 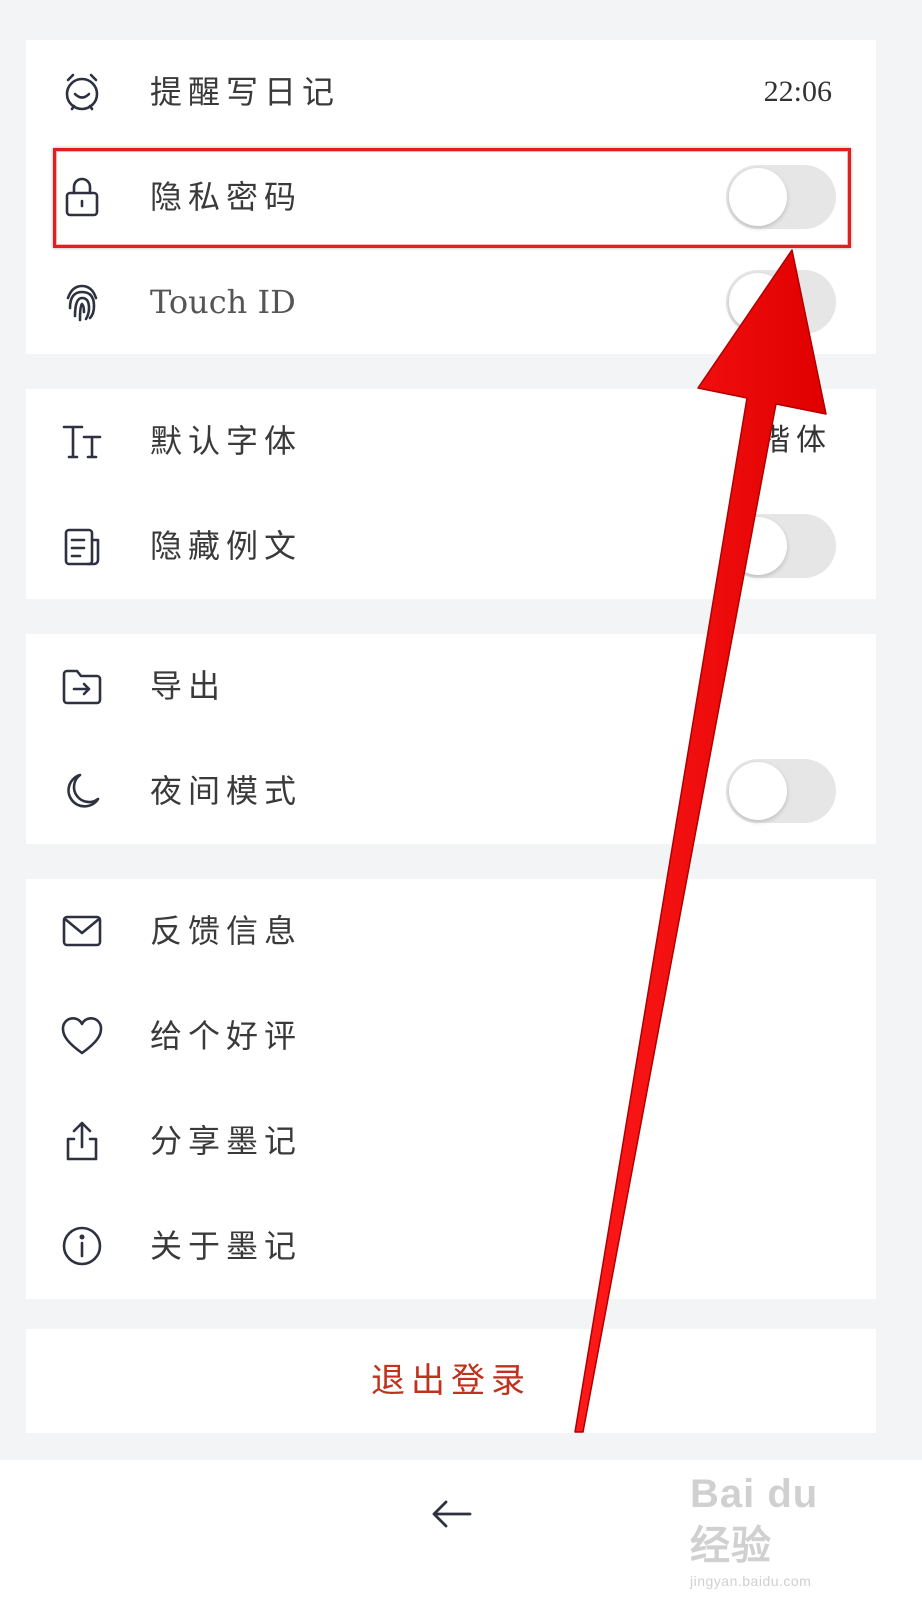 I want to click on share-icon, so click(x=82, y=1141).